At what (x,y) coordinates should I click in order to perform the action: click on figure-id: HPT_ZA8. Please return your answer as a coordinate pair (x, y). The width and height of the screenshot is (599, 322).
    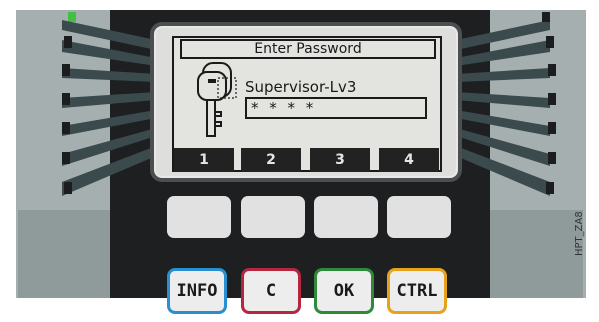
    Looking at the image, I should click on (579, 233).